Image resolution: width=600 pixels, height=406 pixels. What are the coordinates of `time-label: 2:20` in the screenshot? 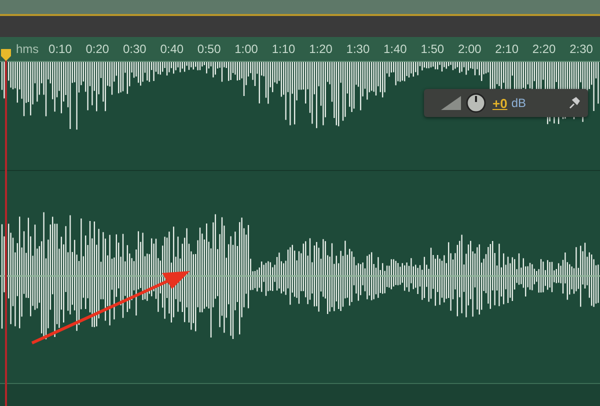 It's located at (544, 49).